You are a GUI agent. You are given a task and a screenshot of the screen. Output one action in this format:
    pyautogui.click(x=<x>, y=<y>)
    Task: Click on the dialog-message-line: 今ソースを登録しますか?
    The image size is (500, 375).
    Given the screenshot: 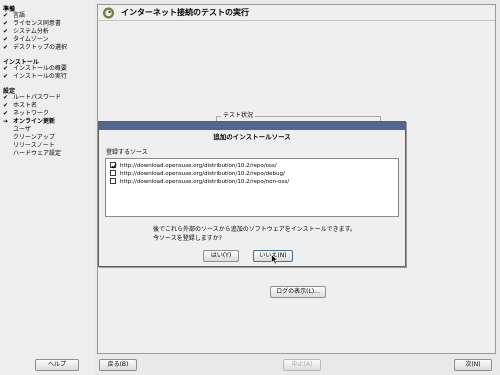 What is the action you would take?
    pyautogui.click(x=187, y=238)
    